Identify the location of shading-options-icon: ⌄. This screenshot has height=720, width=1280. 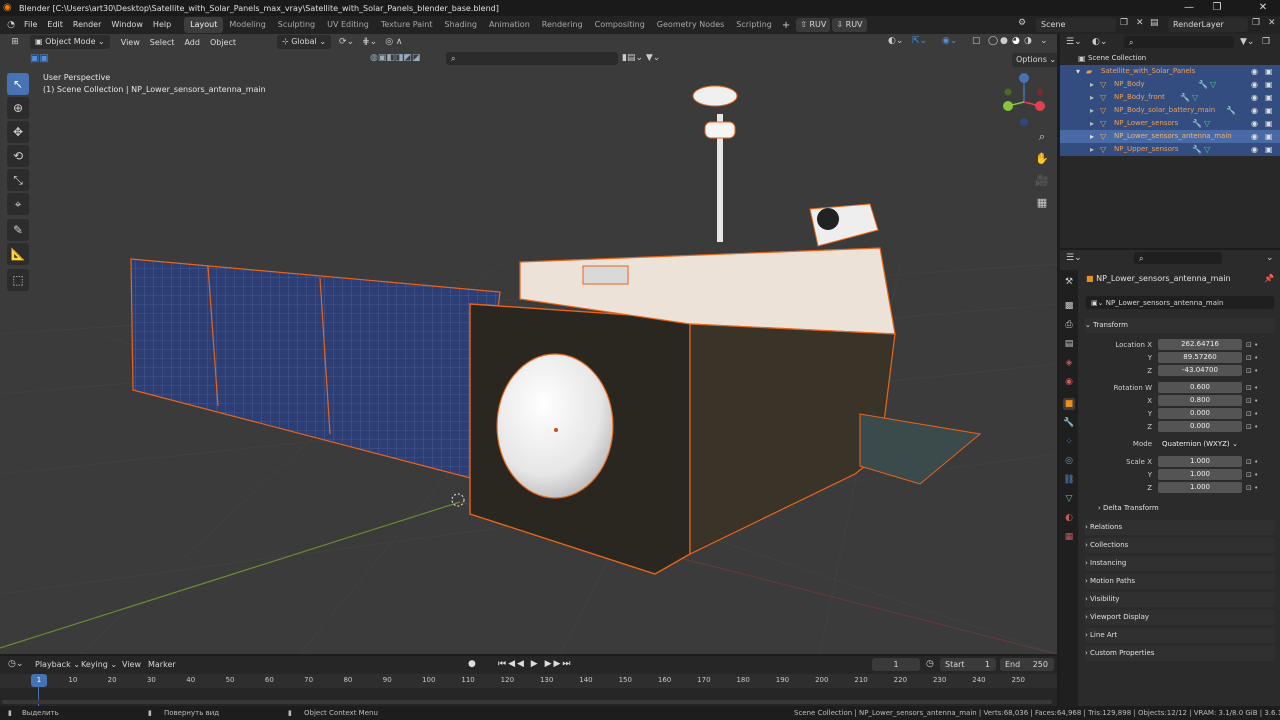
(1044, 41).